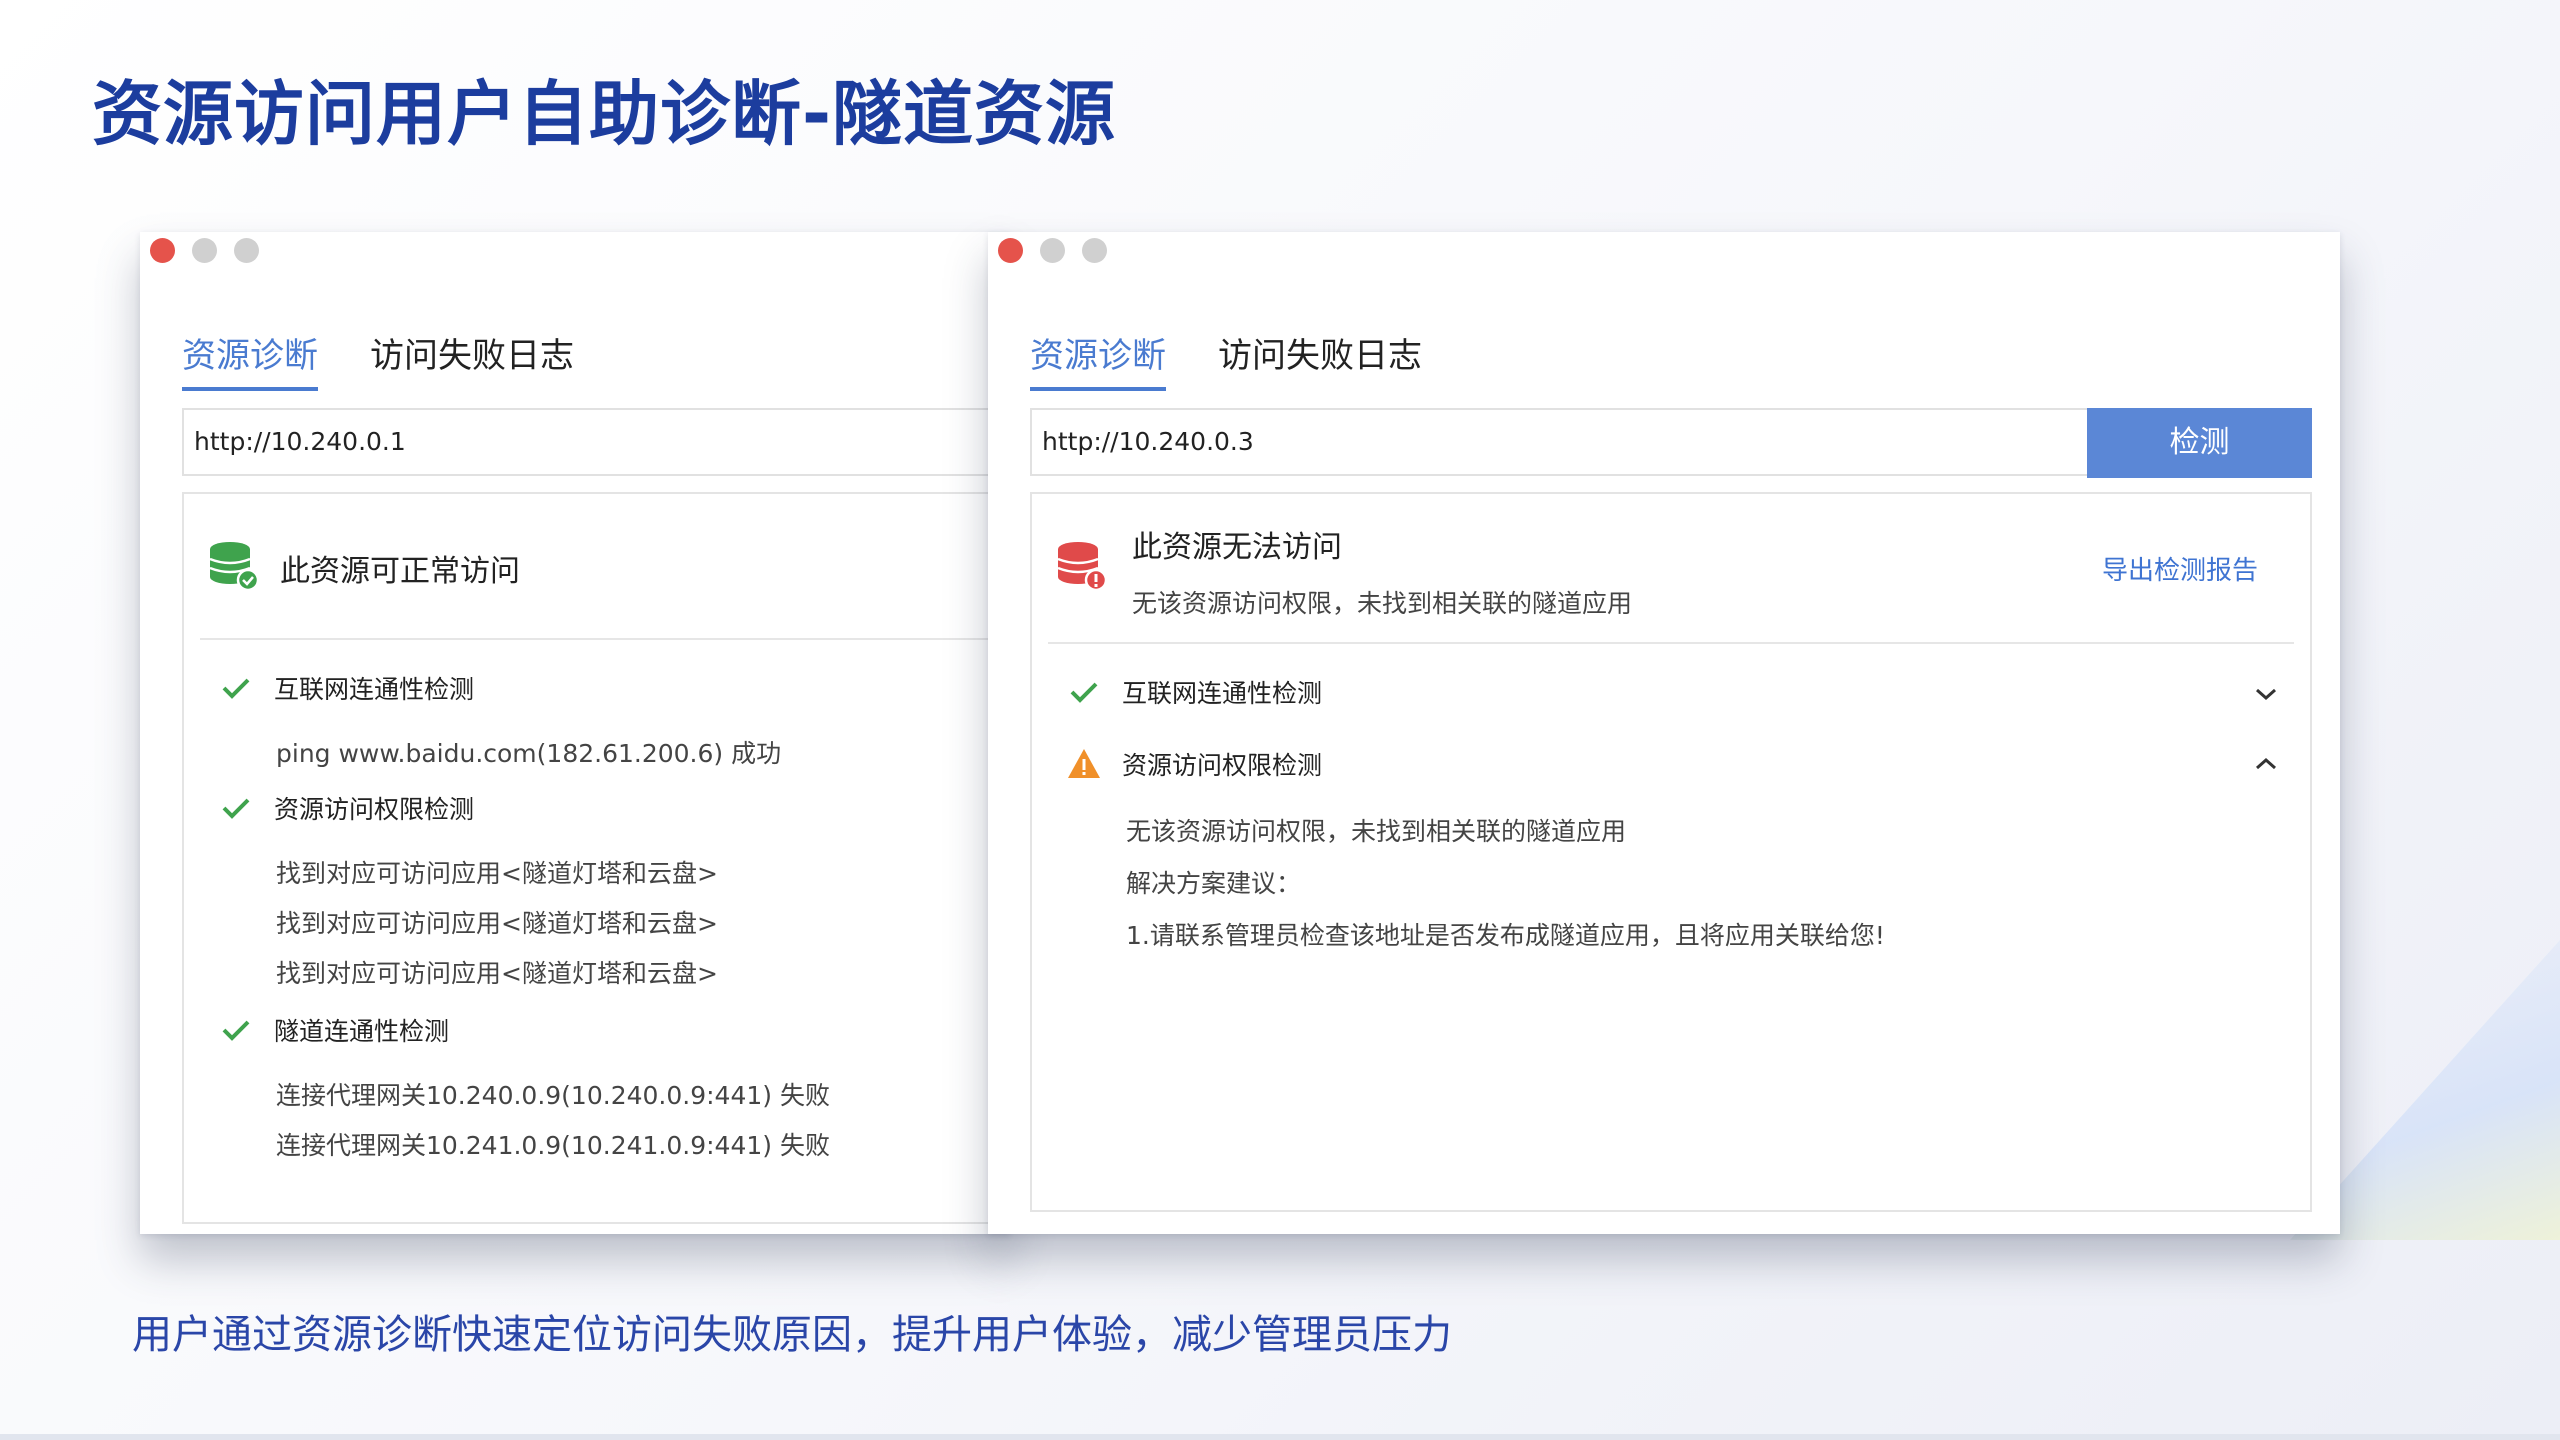 This screenshot has height=1440, width=2560. I want to click on slide-footer: 用户通过资源诊断快速定位访问失败原因，提升用户体验，减少管理员压力, so click(792, 1335).